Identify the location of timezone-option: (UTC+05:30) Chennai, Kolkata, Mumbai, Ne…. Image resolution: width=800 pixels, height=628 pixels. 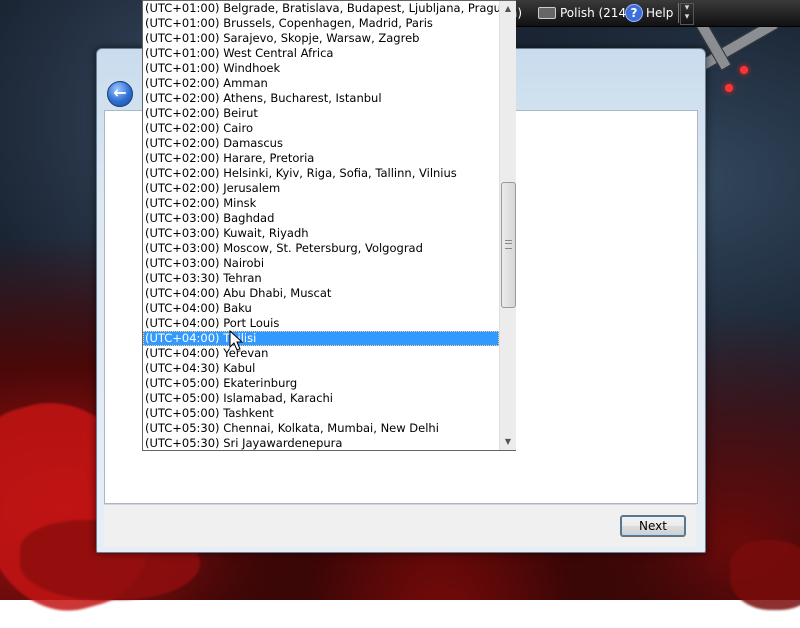
(321, 428).